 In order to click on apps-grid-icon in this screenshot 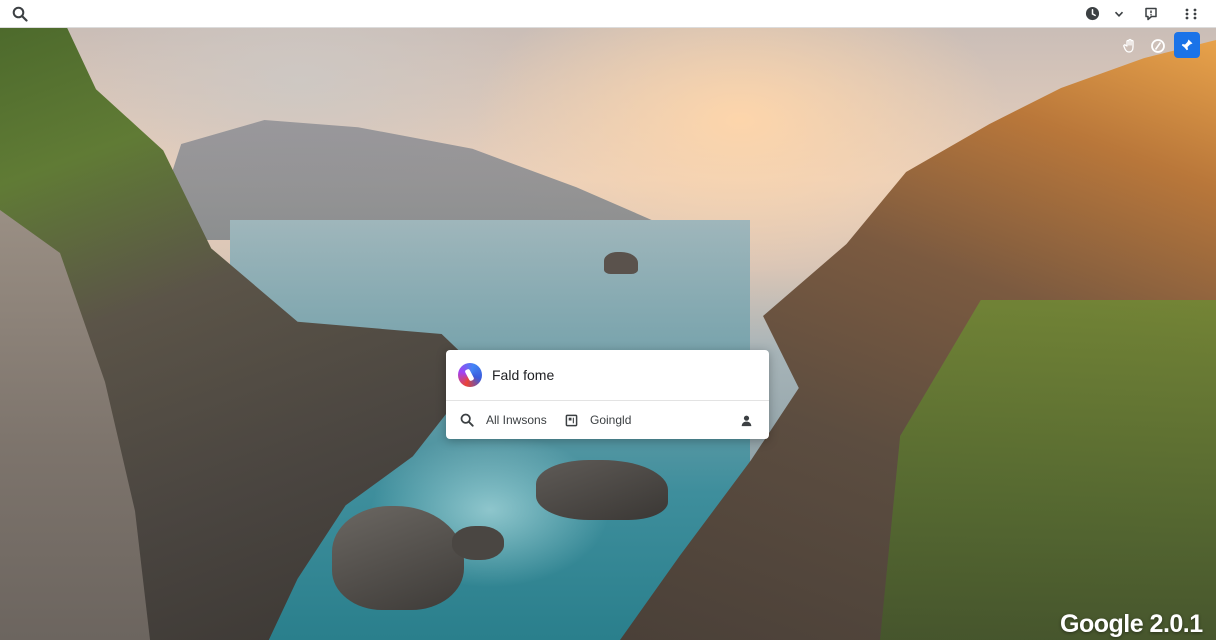, I will do `click(1191, 13)`.